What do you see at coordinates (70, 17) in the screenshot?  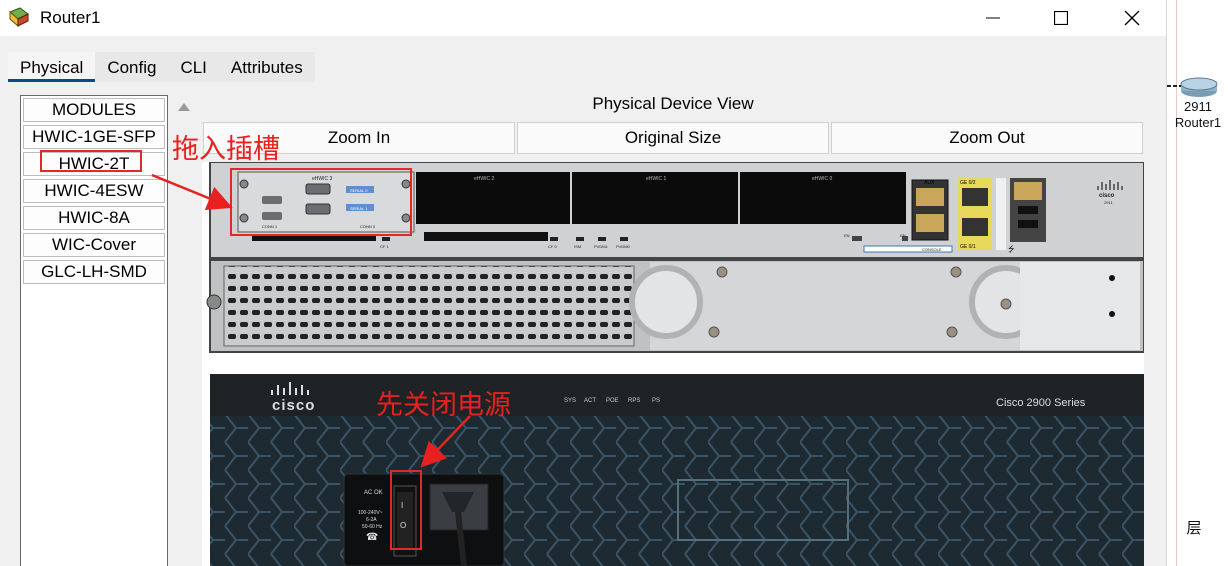 I see `window-title: Router1` at bounding box center [70, 17].